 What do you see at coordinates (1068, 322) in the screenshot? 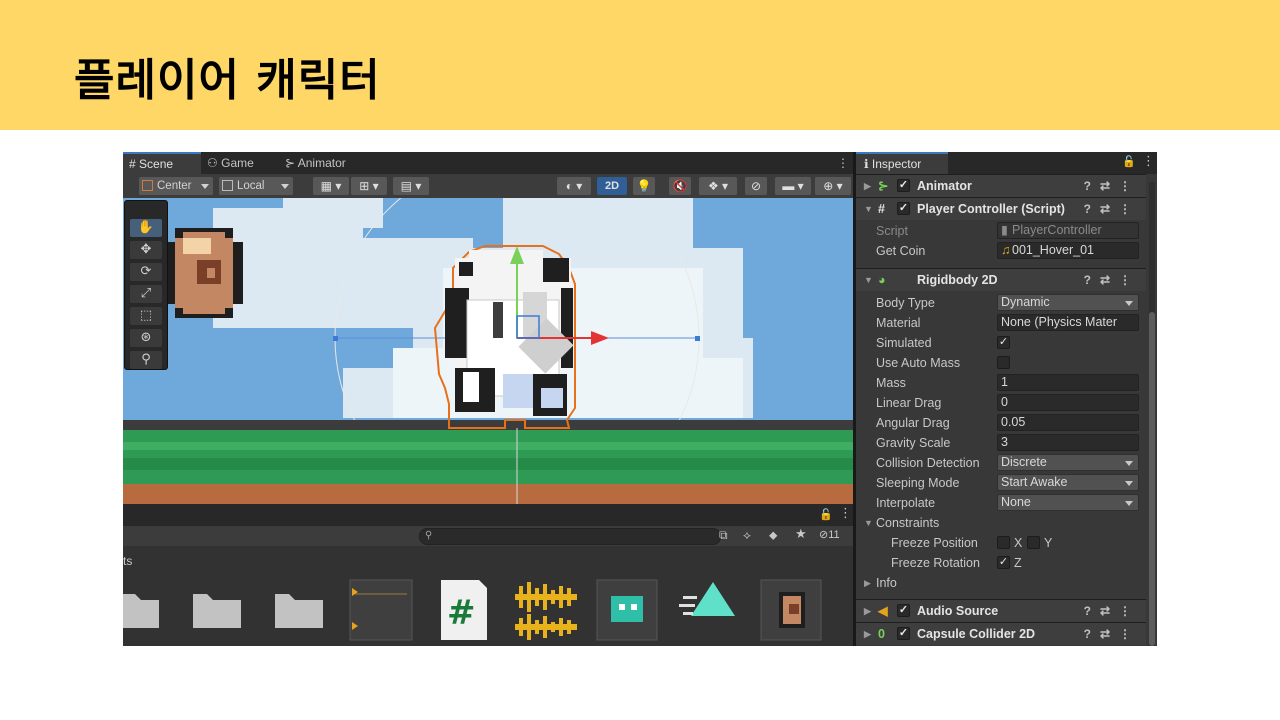
I see `material-field: None (Physics Mater` at bounding box center [1068, 322].